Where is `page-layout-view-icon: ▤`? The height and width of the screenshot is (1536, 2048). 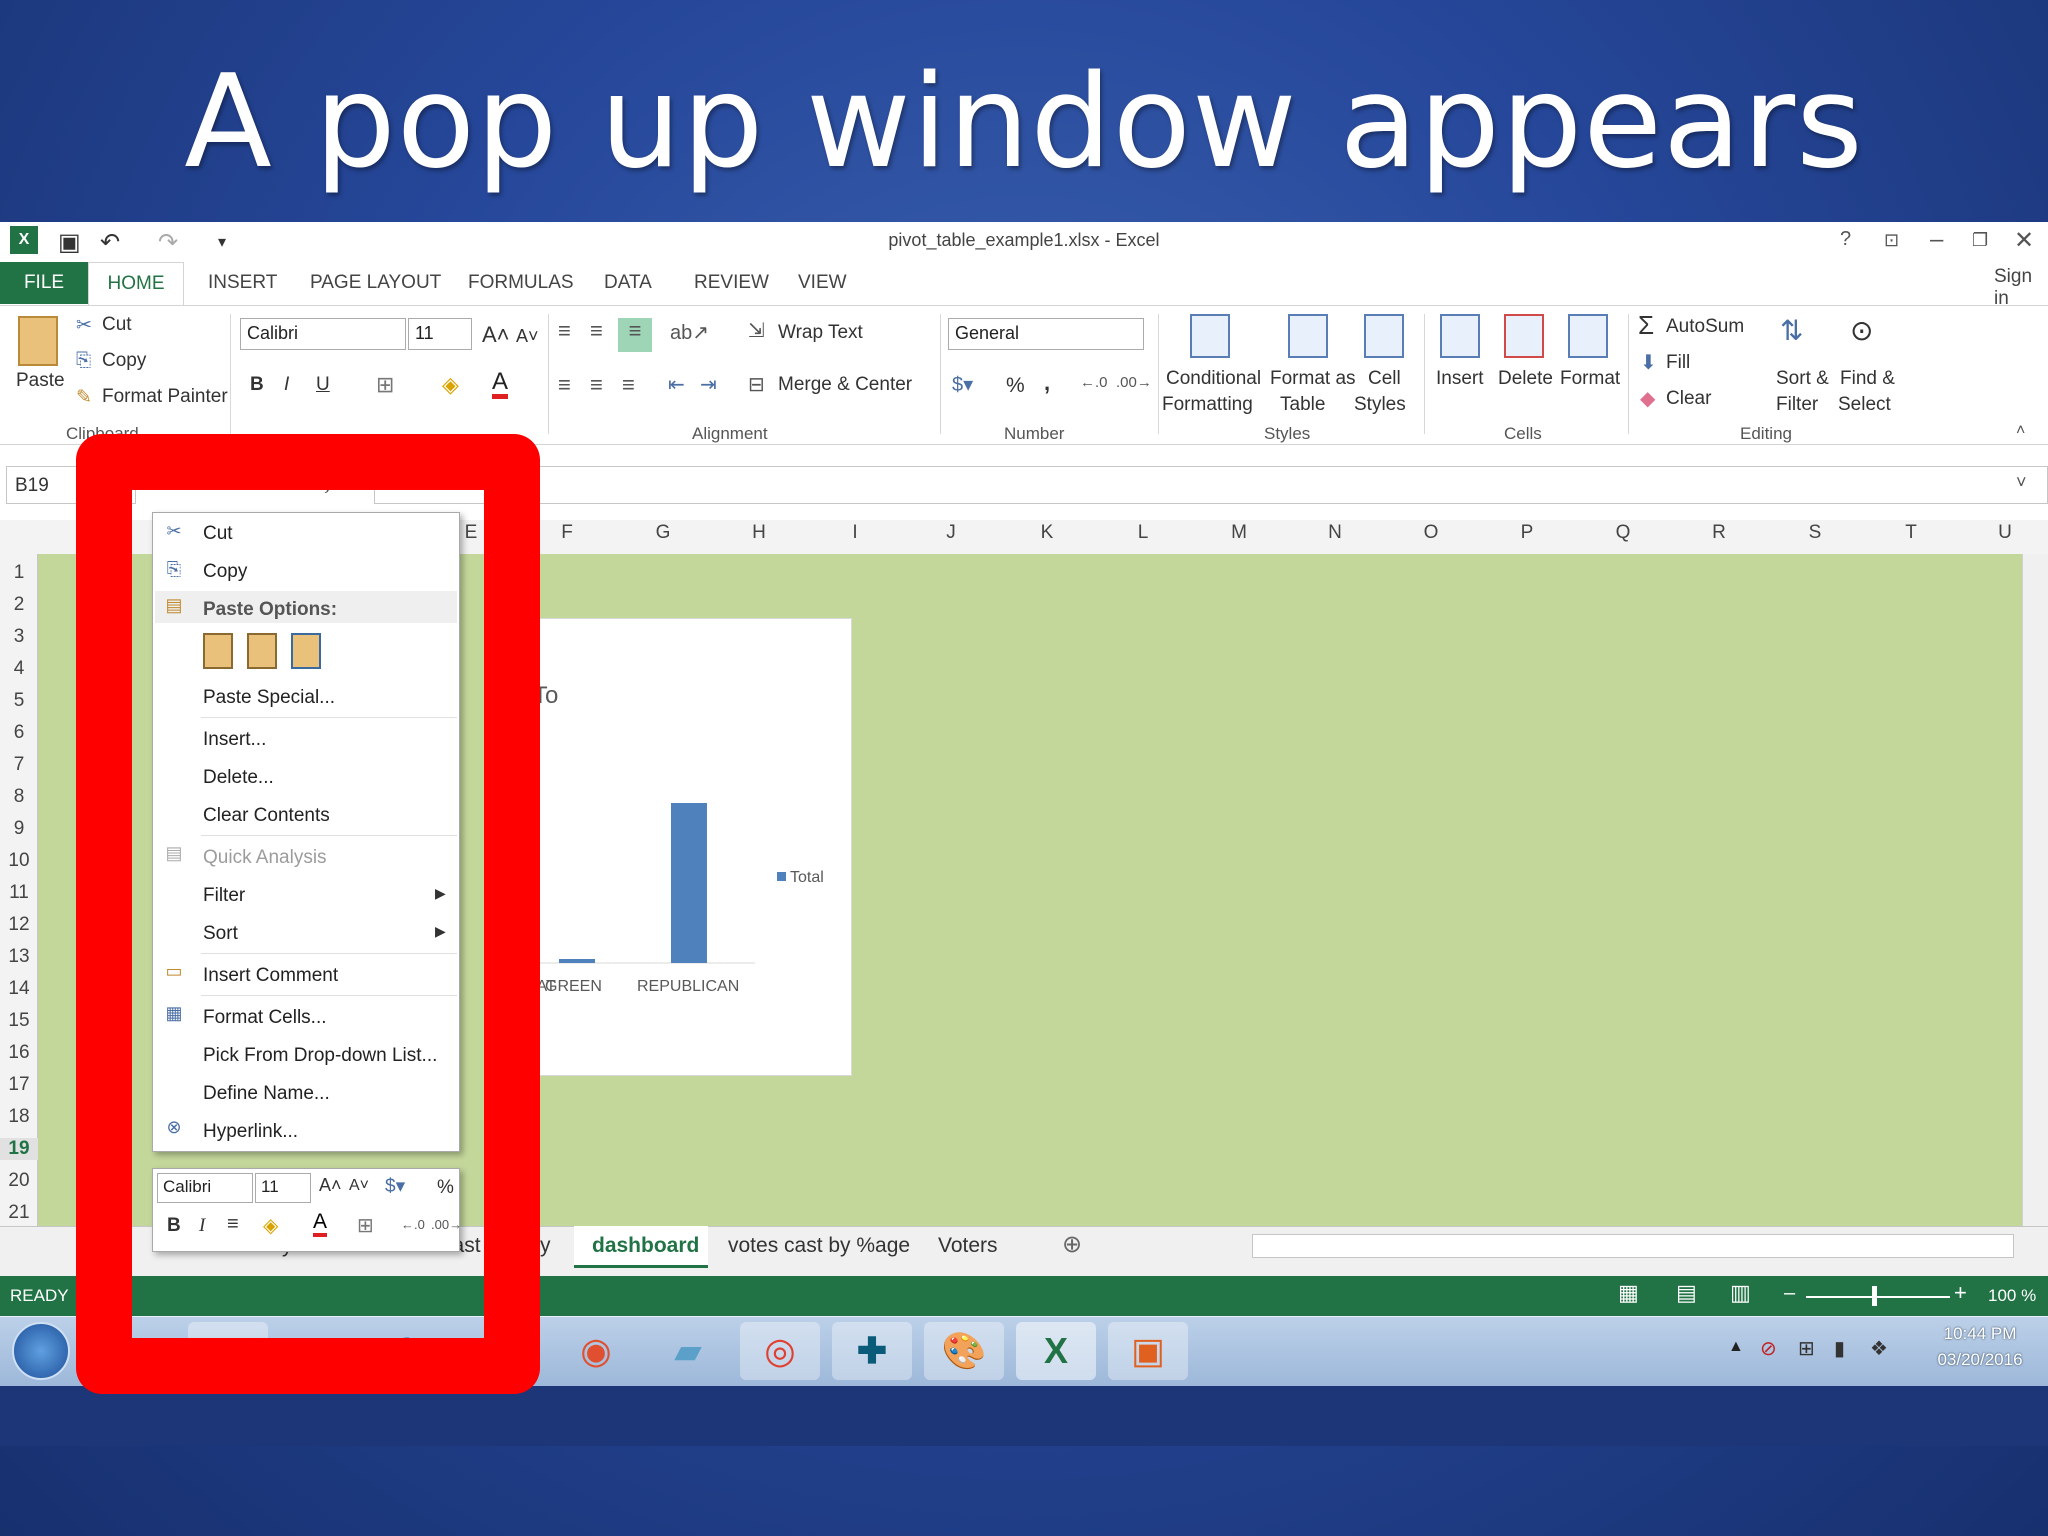
page-layout-view-icon: ▤ is located at coordinates (1686, 1293).